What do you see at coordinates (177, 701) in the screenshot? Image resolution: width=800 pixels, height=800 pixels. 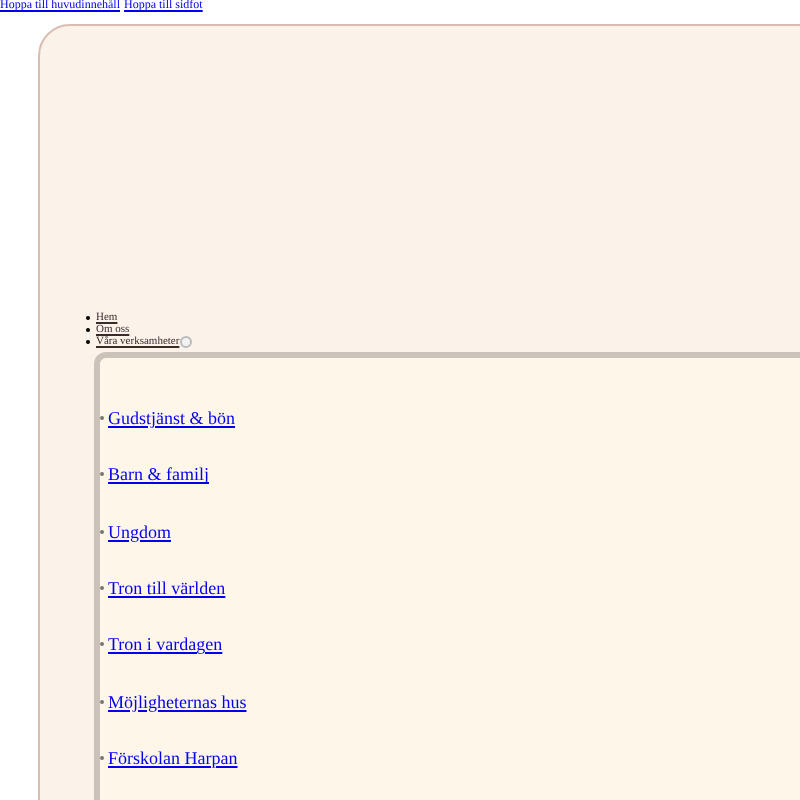 I see `submenu-link: Möjligheternas hus` at bounding box center [177, 701].